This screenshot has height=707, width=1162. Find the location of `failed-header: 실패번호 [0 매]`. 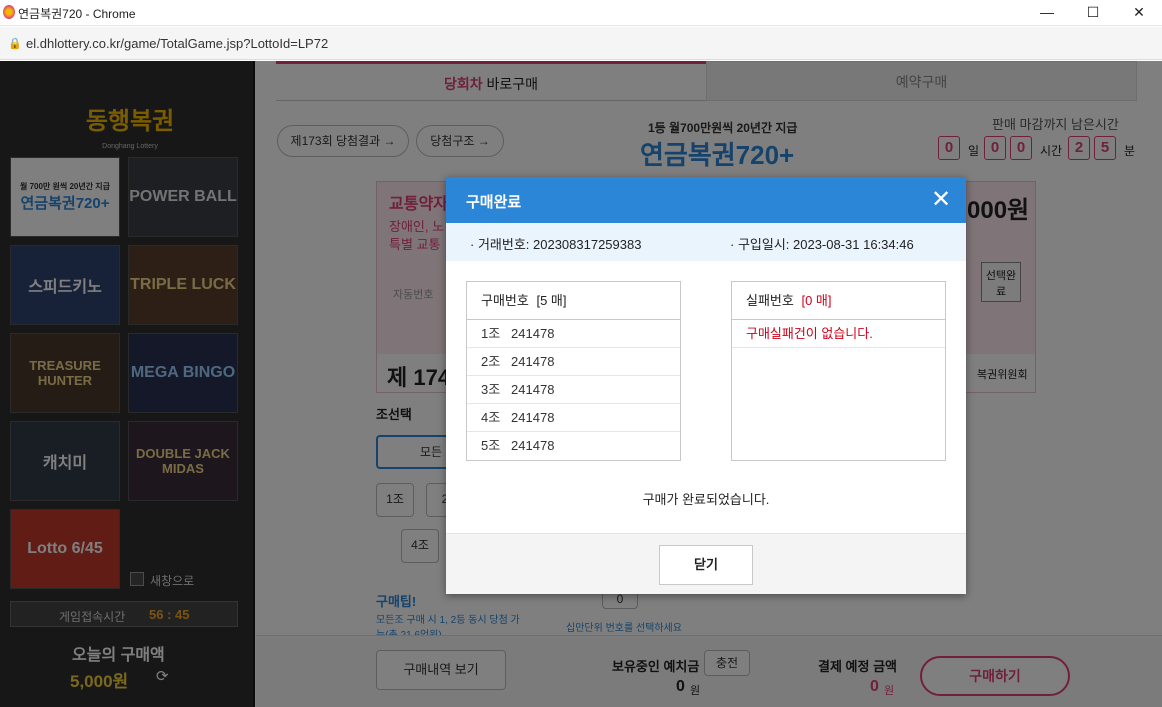

failed-header: 실패번호 [0 매] is located at coordinates (838, 301).